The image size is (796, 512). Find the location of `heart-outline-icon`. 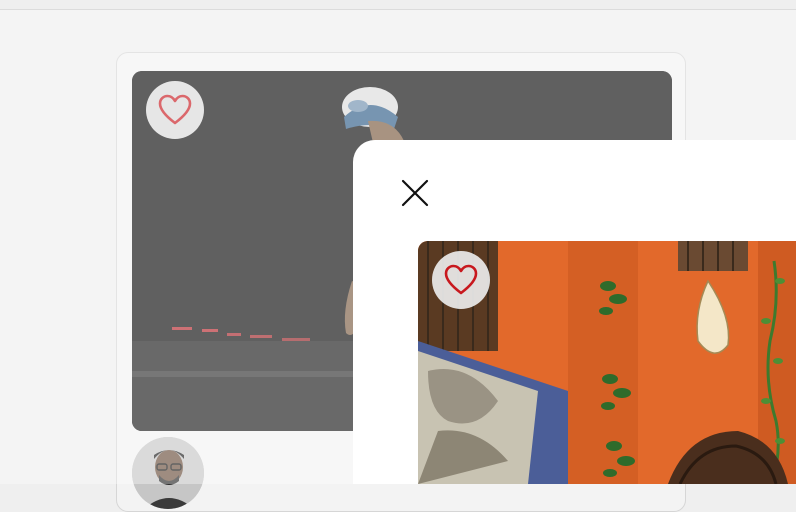

heart-outline-icon is located at coordinates (461, 279).